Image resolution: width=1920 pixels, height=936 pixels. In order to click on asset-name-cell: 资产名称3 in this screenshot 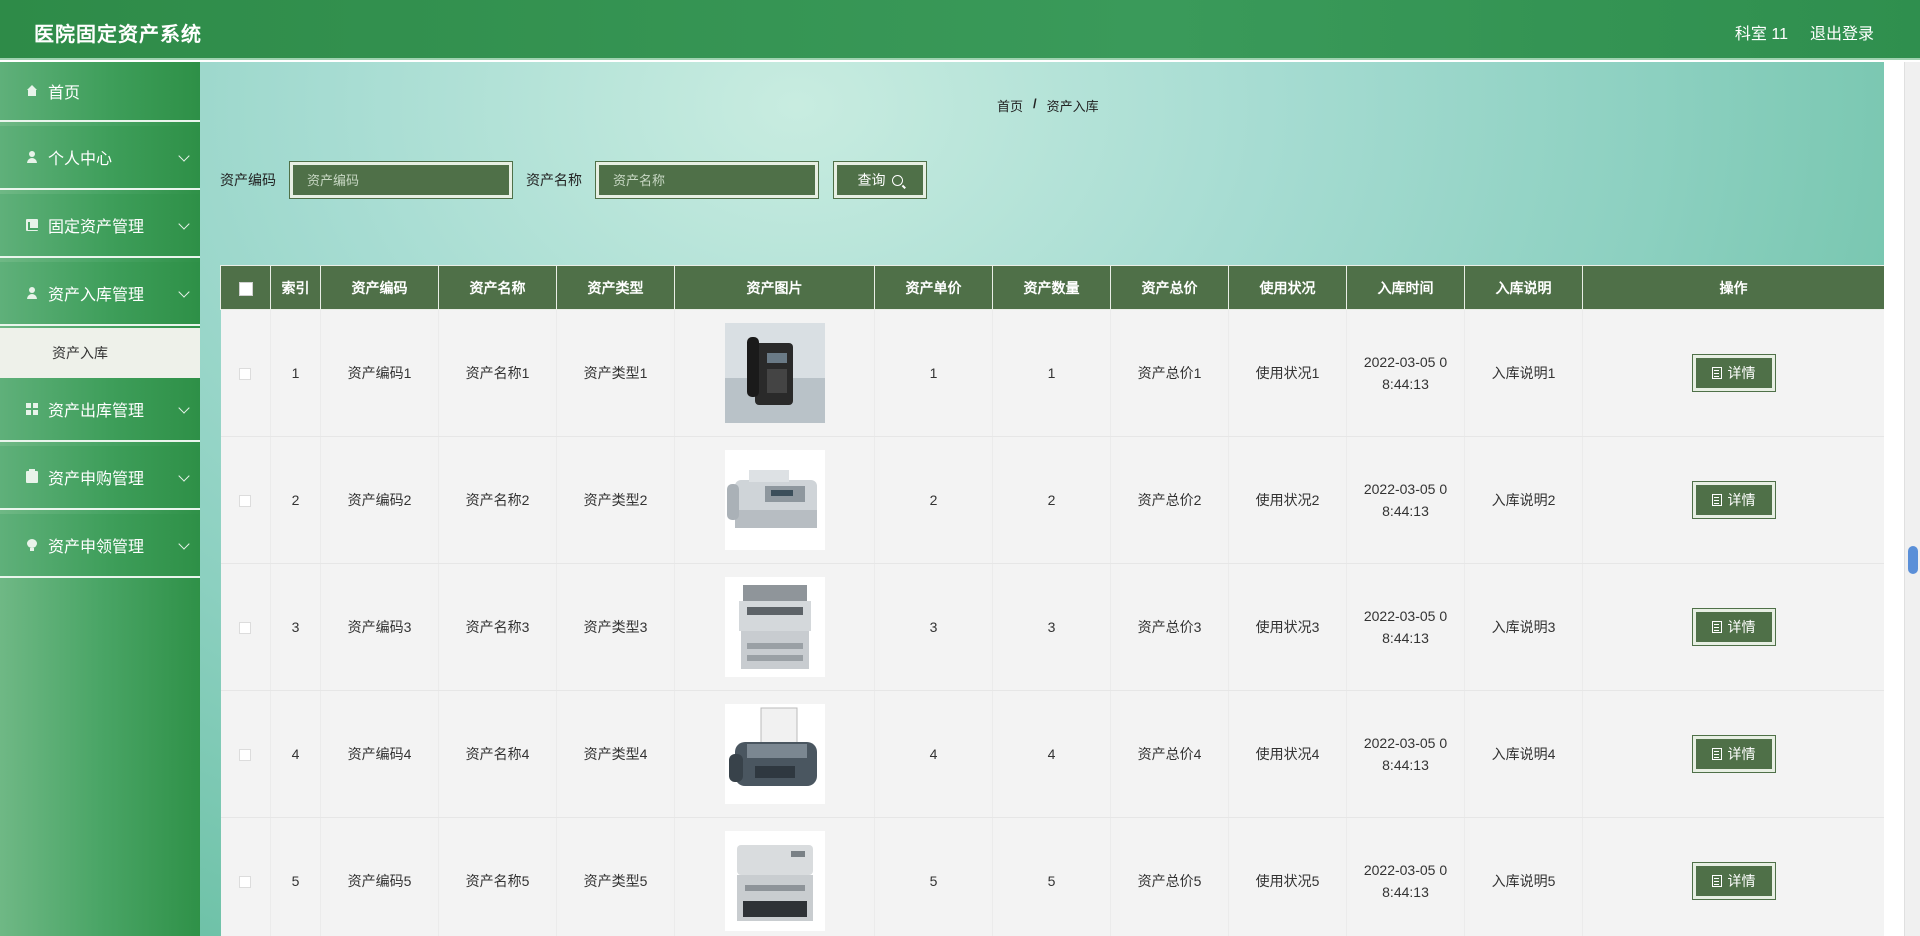, I will do `click(497, 627)`.